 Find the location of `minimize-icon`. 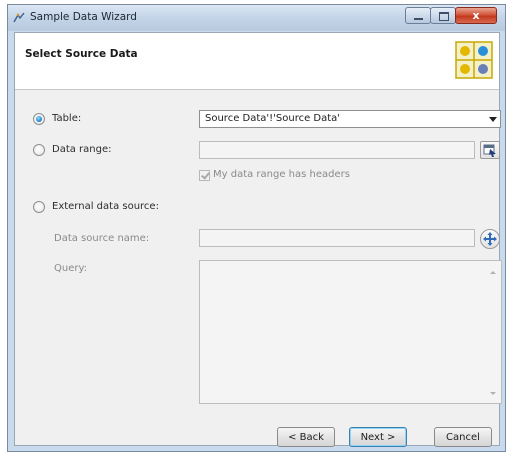

minimize-icon is located at coordinates (418, 15).